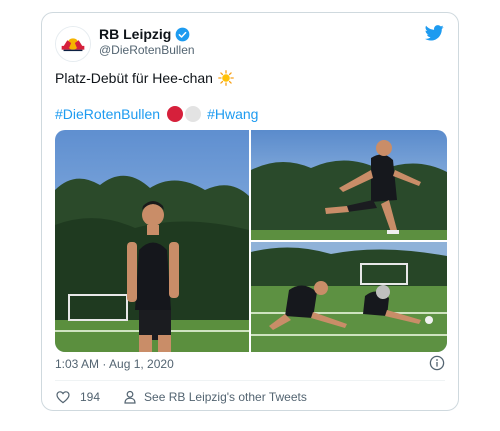 The image size is (500, 431). Describe the element at coordinates (130, 397) in the screenshot. I see `person-icon` at that location.